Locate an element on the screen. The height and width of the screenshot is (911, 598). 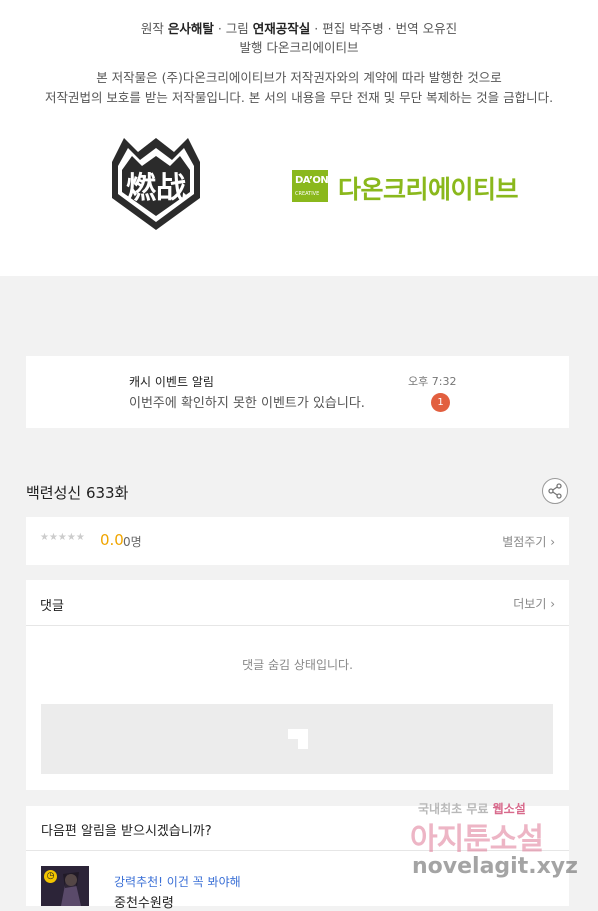
rating-card: ★★★★★ 0.0 0명 별점주기 › is located at coordinates (297, 541).